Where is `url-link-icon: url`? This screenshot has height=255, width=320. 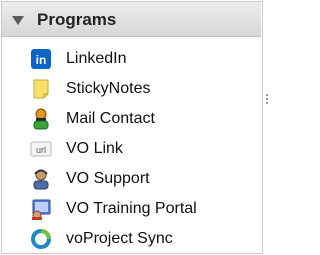 url-link-icon: url is located at coordinates (41, 149).